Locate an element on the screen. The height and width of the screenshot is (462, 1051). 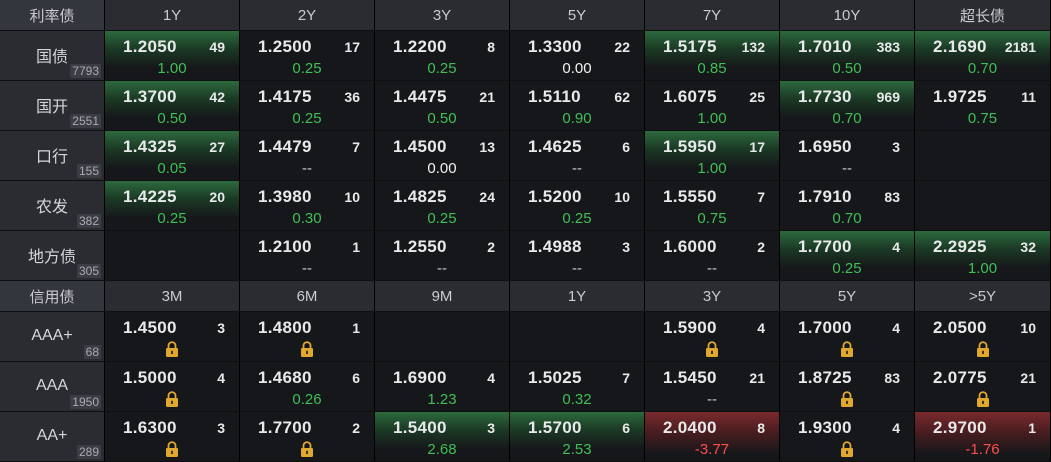
quote-price: 1.3980 is located at coordinates (285, 196).